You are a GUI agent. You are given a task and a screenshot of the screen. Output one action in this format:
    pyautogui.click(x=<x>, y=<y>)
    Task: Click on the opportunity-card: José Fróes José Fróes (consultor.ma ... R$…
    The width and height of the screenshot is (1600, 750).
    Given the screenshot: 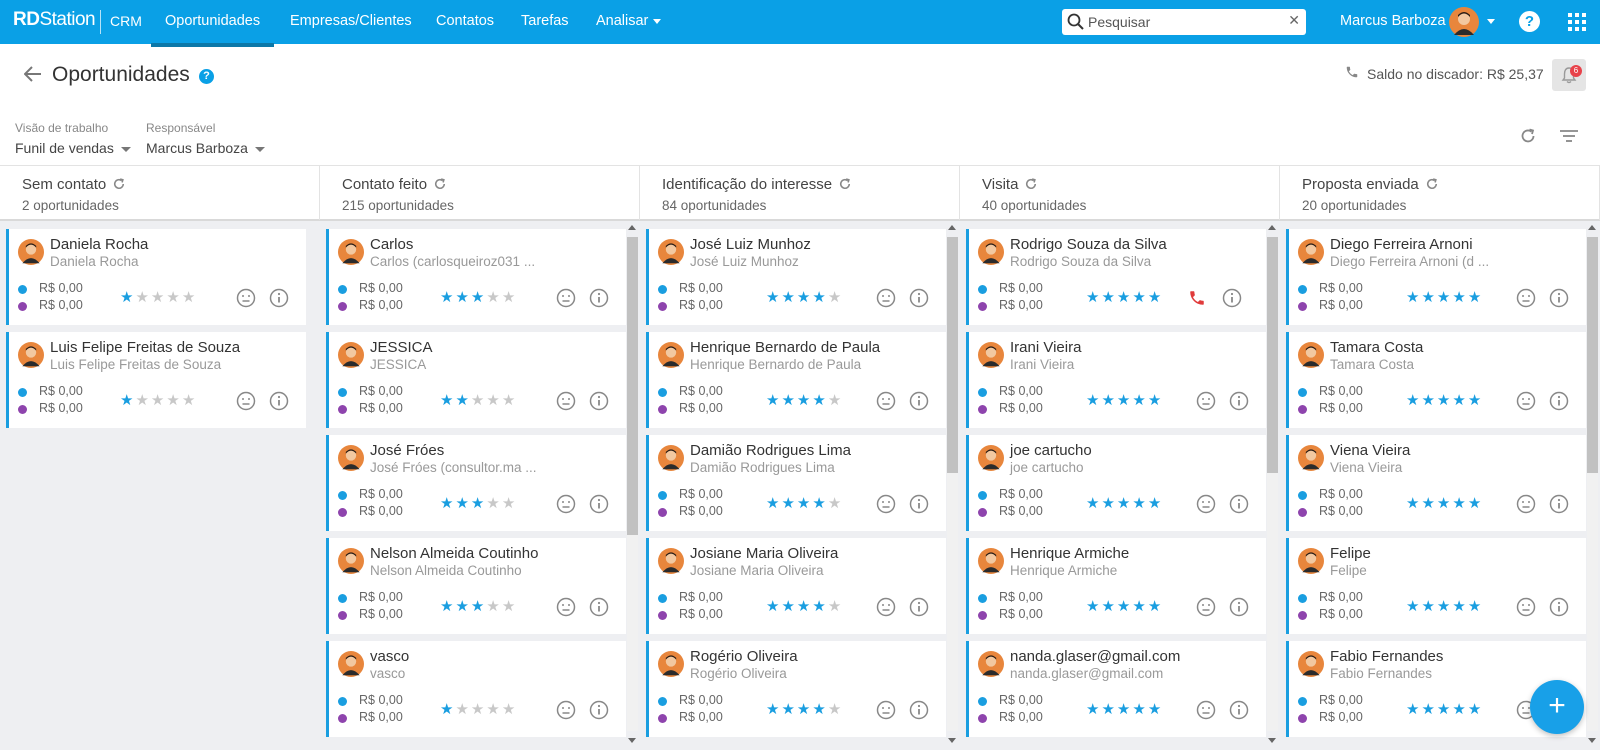 What is the action you would take?
    pyautogui.click(x=476, y=483)
    